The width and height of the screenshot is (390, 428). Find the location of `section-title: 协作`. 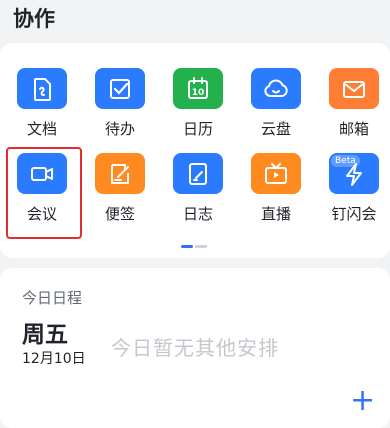

section-title: 协作 is located at coordinates (34, 19).